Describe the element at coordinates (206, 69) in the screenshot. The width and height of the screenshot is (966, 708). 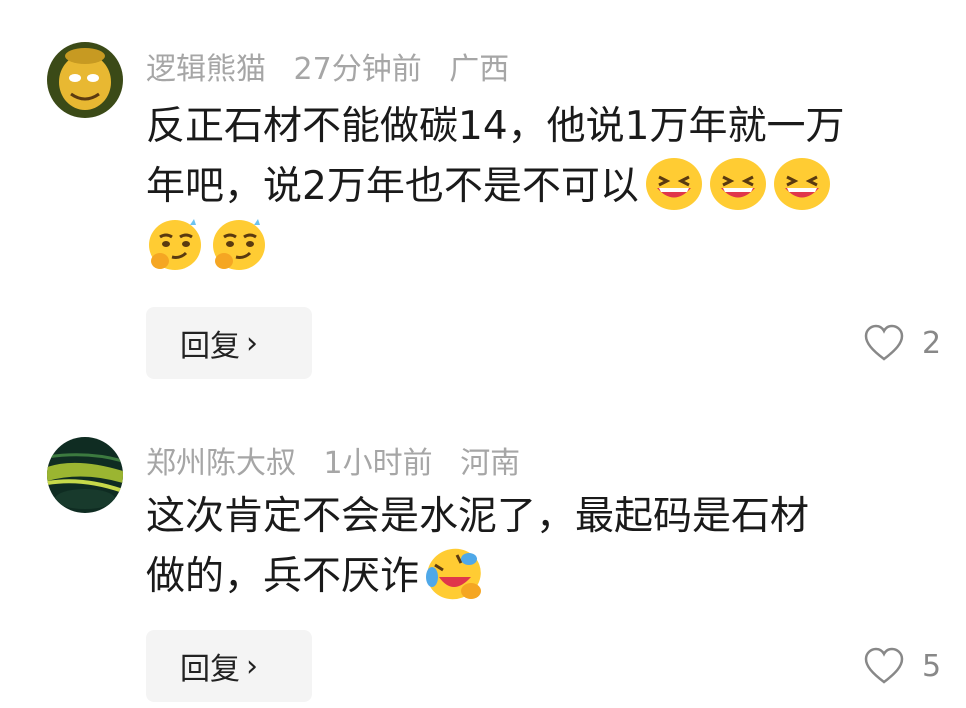
I see `username: 逻辑熊猫` at that location.